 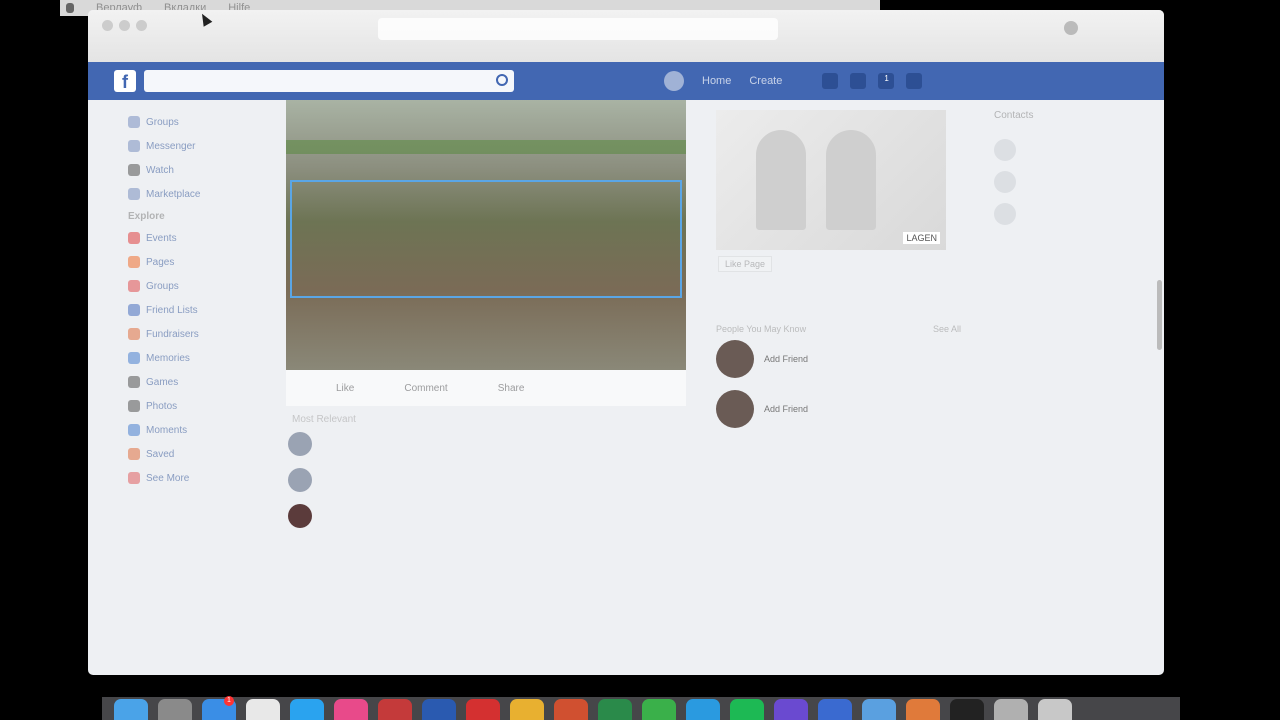 I want to click on notifications-icon: 1, so click(x=886, y=81).